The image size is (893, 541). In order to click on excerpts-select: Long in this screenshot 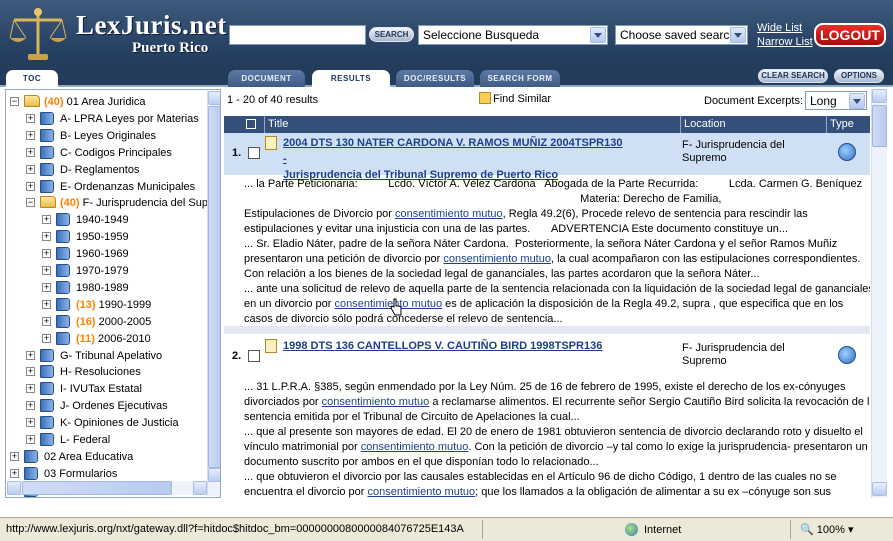, I will do `click(836, 100)`.